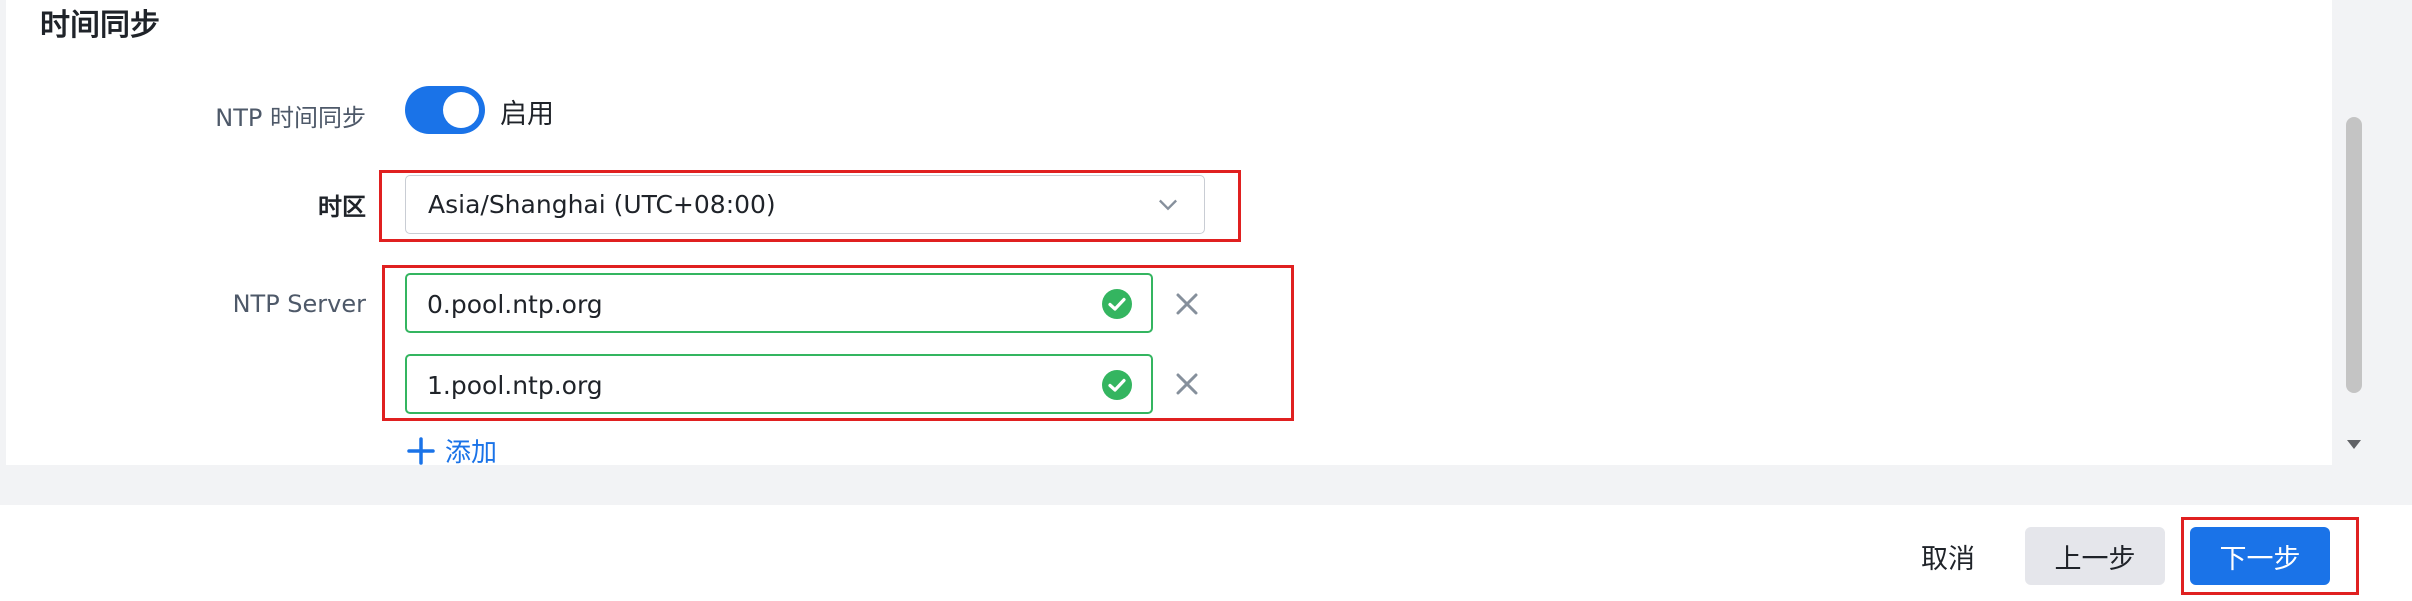 This screenshot has width=2412, height=601. Describe the element at coordinates (421, 450) in the screenshot. I see `plus-icon` at that location.